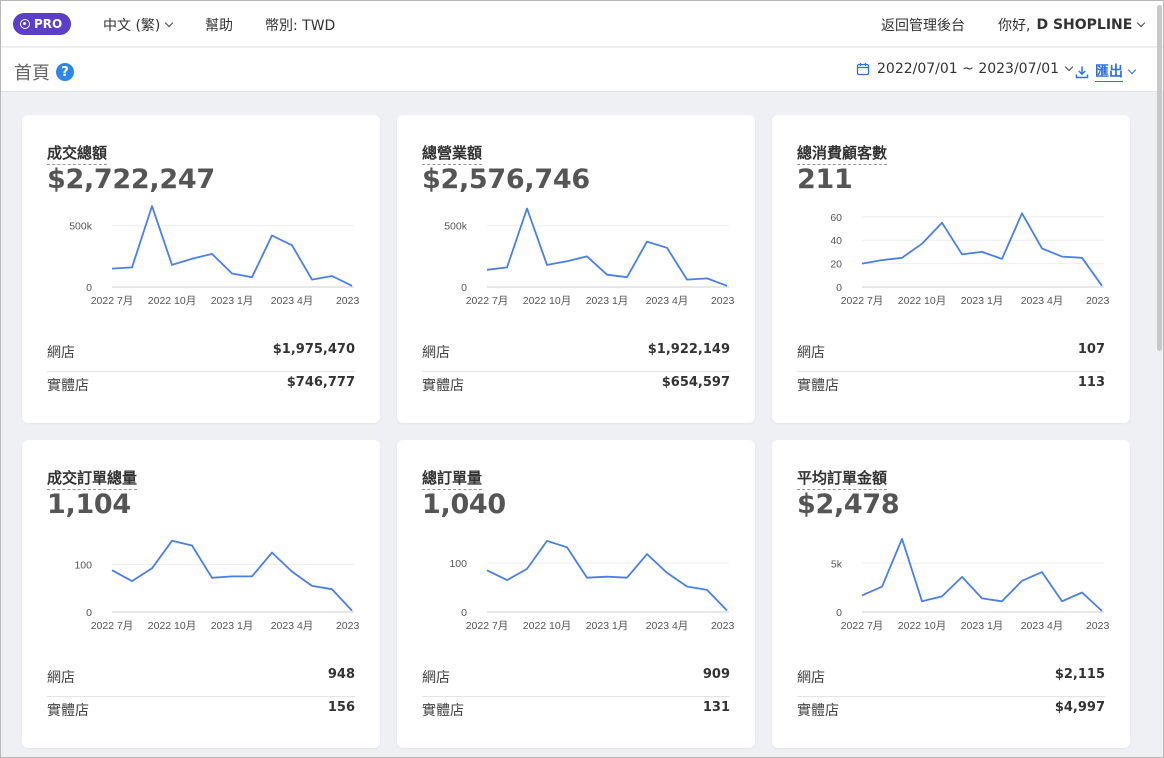  Describe the element at coordinates (1106, 71) in the screenshot. I see `export-button: 匯出` at that location.